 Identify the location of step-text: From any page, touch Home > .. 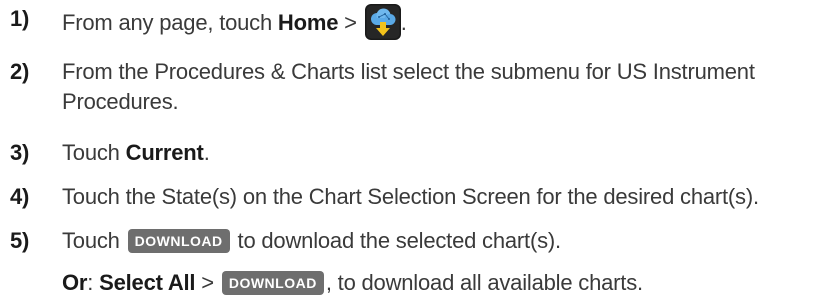
(441, 22).